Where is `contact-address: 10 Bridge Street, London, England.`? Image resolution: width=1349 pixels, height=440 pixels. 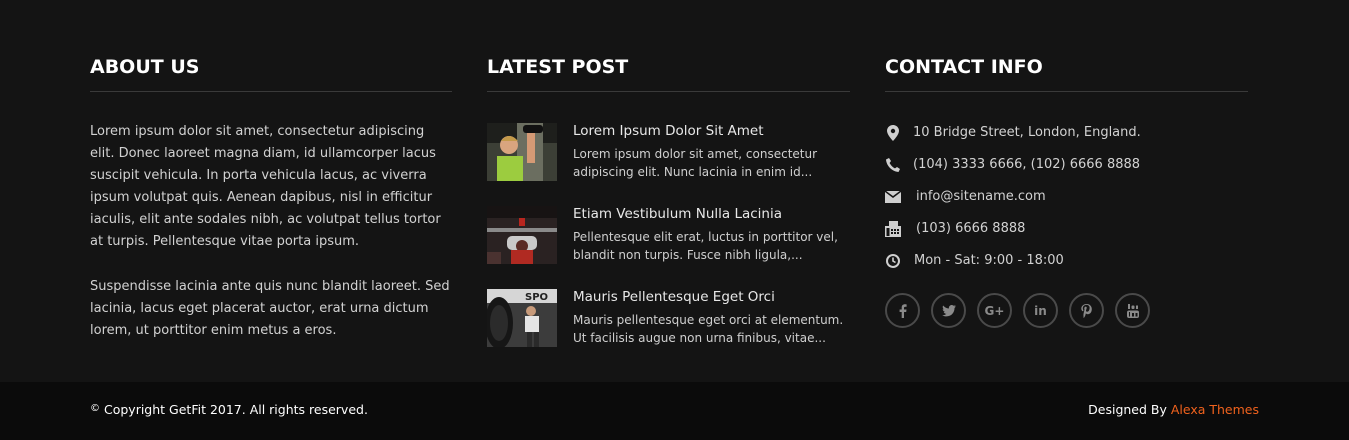 contact-address: 10 Bridge Street, London, England. is located at coordinates (1066, 134).